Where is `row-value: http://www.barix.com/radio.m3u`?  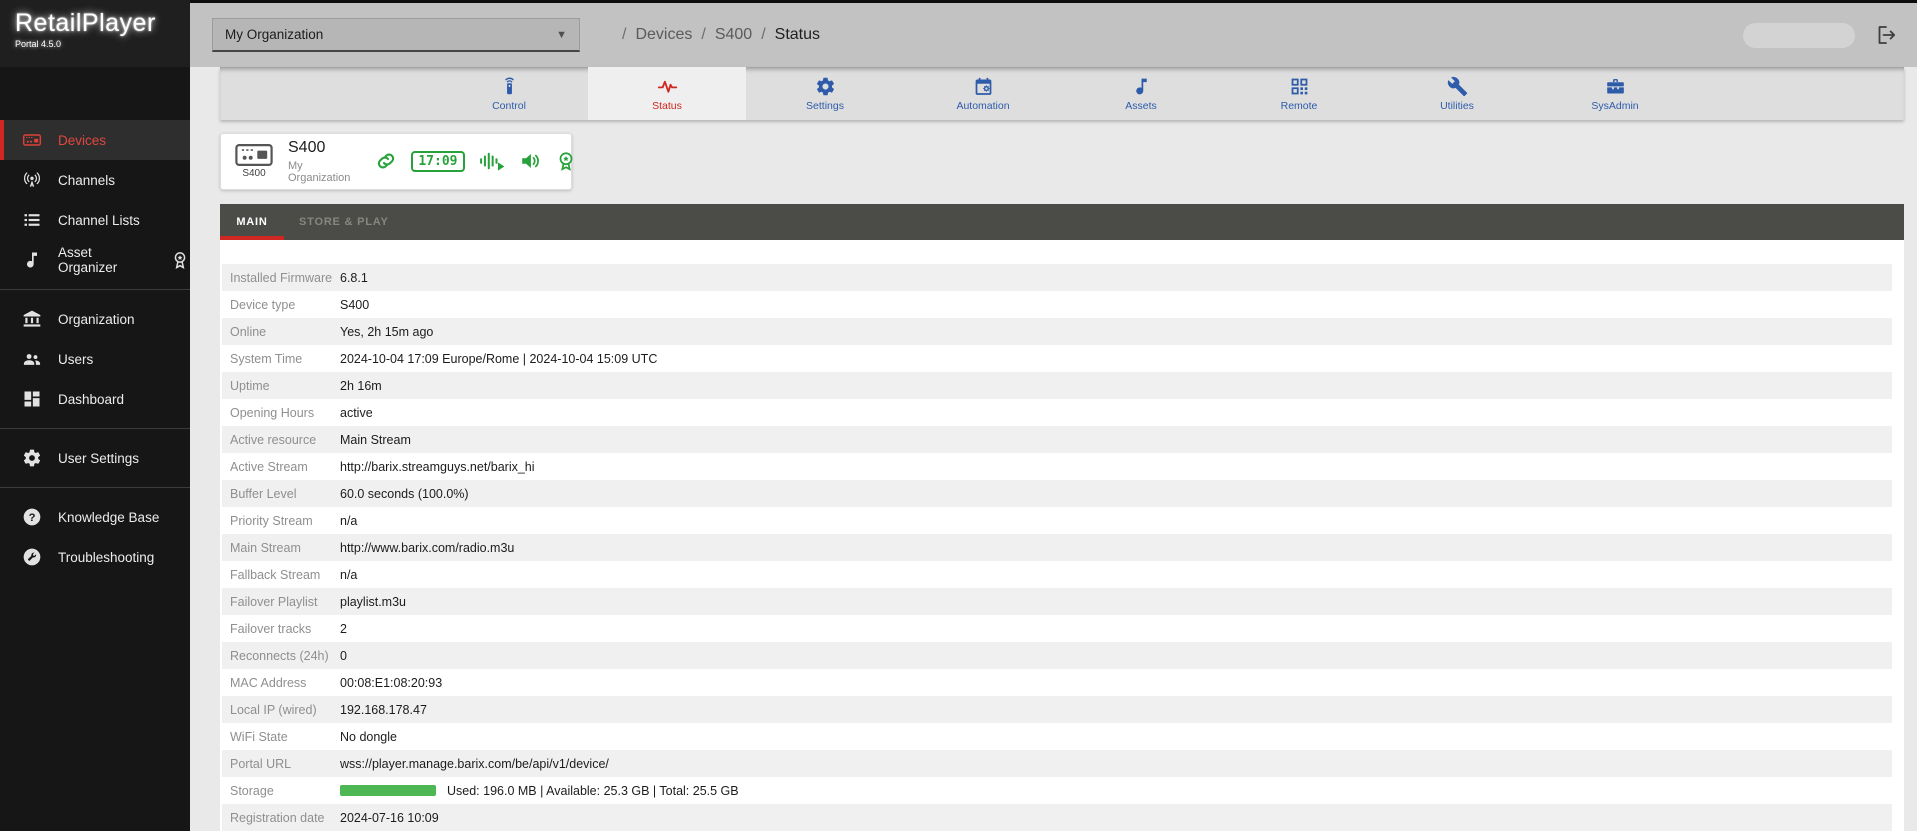 row-value: http://www.barix.com/radio.m3u is located at coordinates (427, 548).